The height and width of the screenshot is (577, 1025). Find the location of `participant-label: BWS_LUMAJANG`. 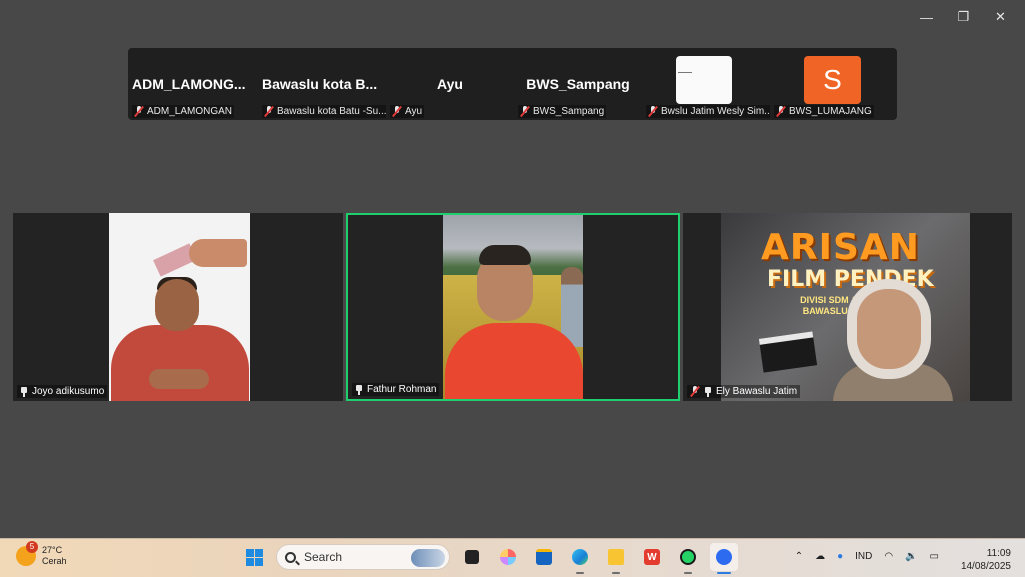

participant-label: BWS_LUMAJANG is located at coordinates (824, 111).